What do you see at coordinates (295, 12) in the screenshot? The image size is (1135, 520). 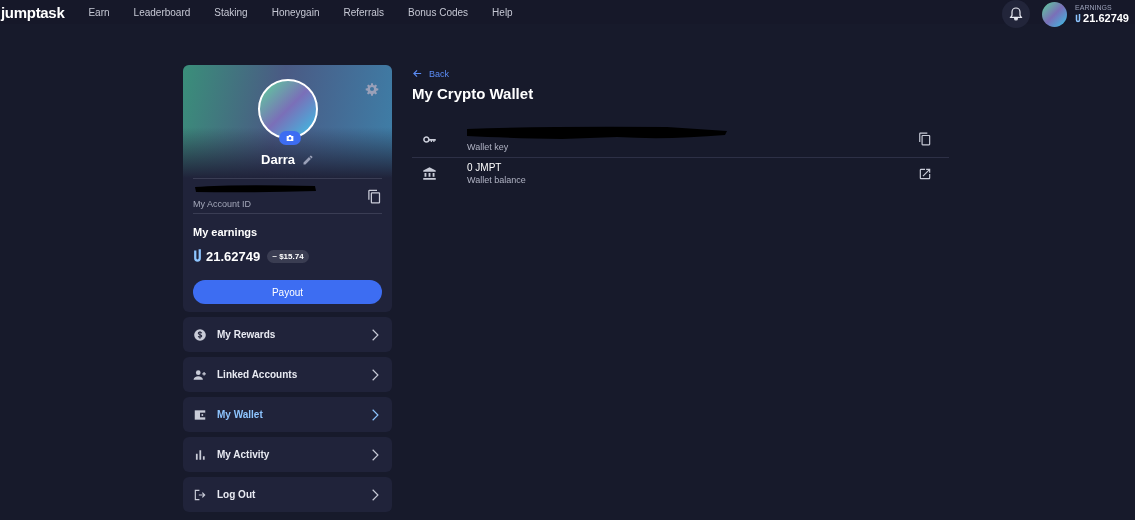 I see `nav-link: Honeygain` at bounding box center [295, 12].